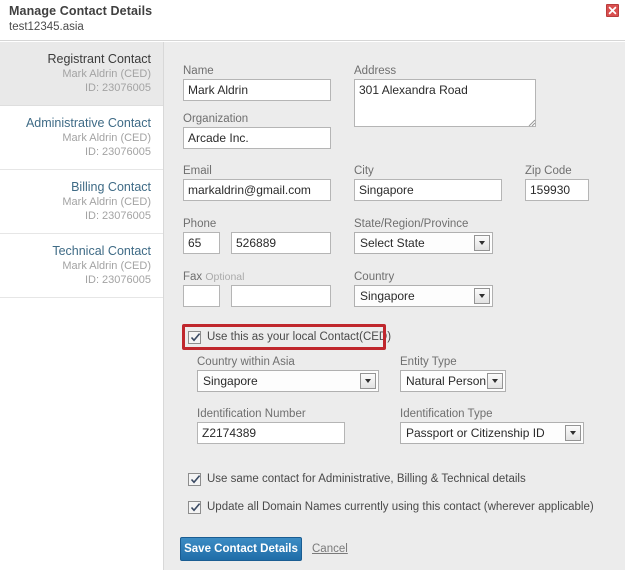 Image resolution: width=625 pixels, height=570 pixels. What do you see at coordinates (446, 414) in the screenshot?
I see `identification-type-label: Identification Type` at bounding box center [446, 414].